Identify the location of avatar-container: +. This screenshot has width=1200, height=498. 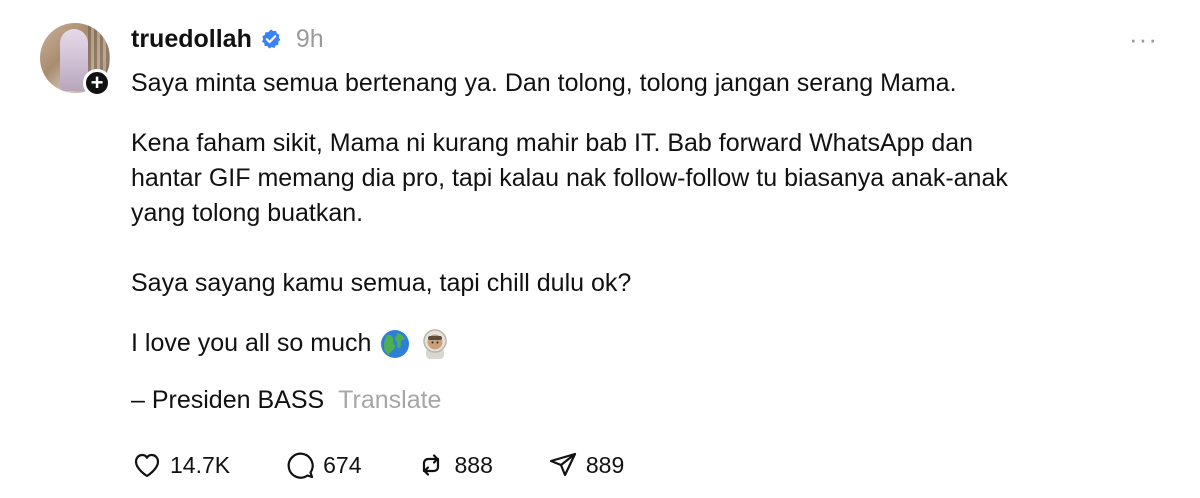
(75, 60).